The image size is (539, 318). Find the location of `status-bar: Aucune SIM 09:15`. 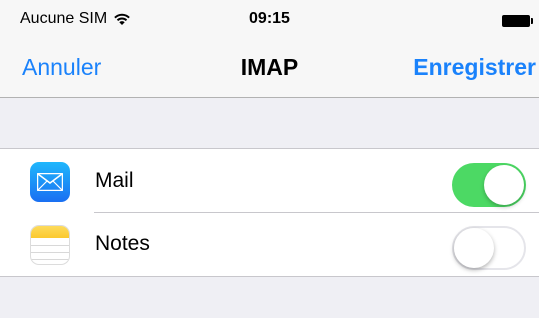

status-bar: Aucune SIM 09:15 is located at coordinates (269, 20).